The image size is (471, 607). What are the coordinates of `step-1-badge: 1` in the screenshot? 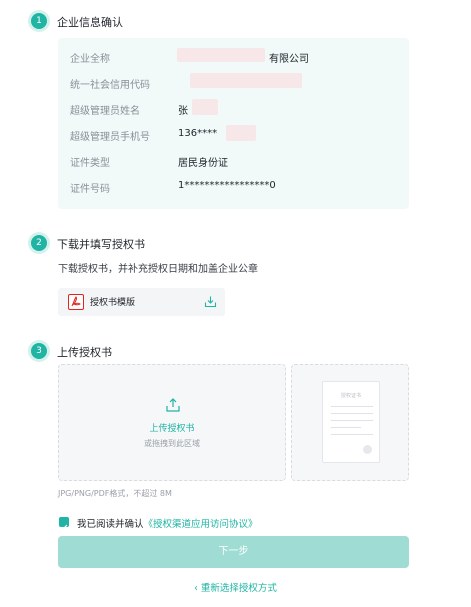 It's located at (39, 21).